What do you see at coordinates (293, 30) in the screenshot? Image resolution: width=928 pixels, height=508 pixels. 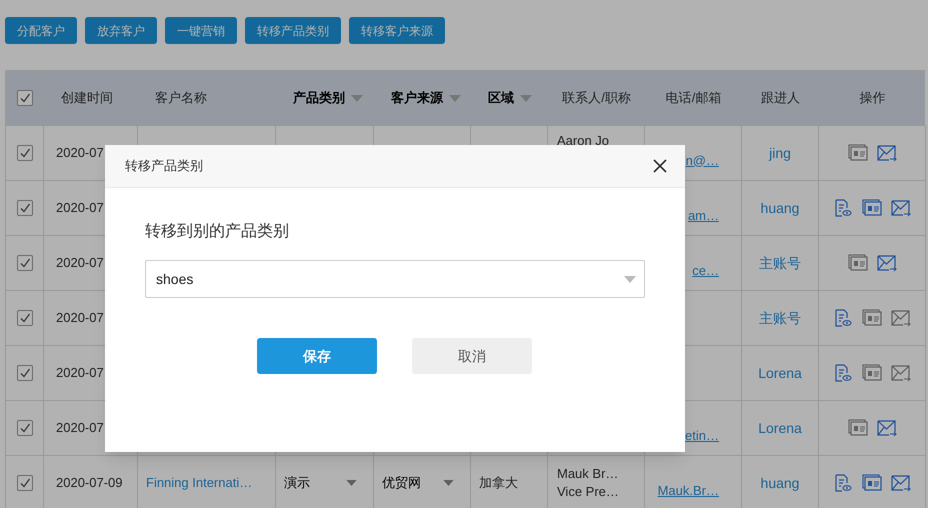 I see `toolbar-button: 转移产品类别` at bounding box center [293, 30].